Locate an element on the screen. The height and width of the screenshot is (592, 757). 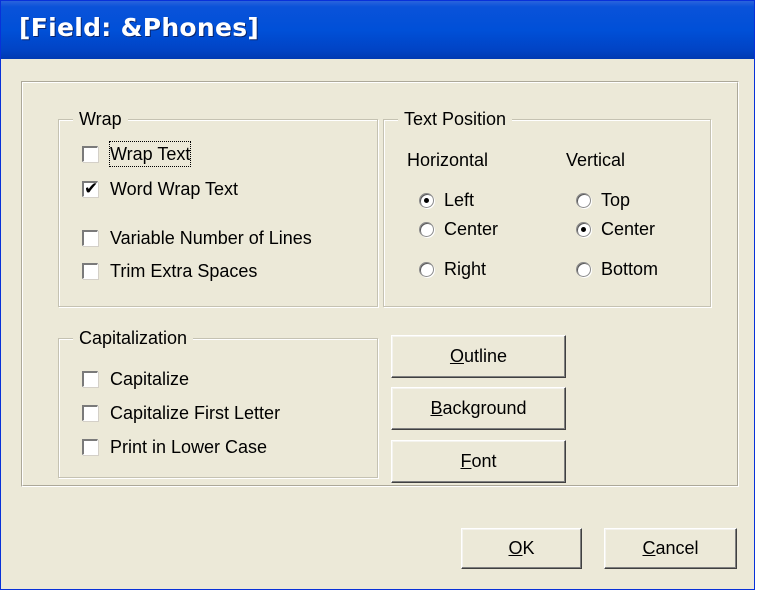
word-wrap-text-checkbox: ✔ Word Wrap Text is located at coordinates (160, 189).